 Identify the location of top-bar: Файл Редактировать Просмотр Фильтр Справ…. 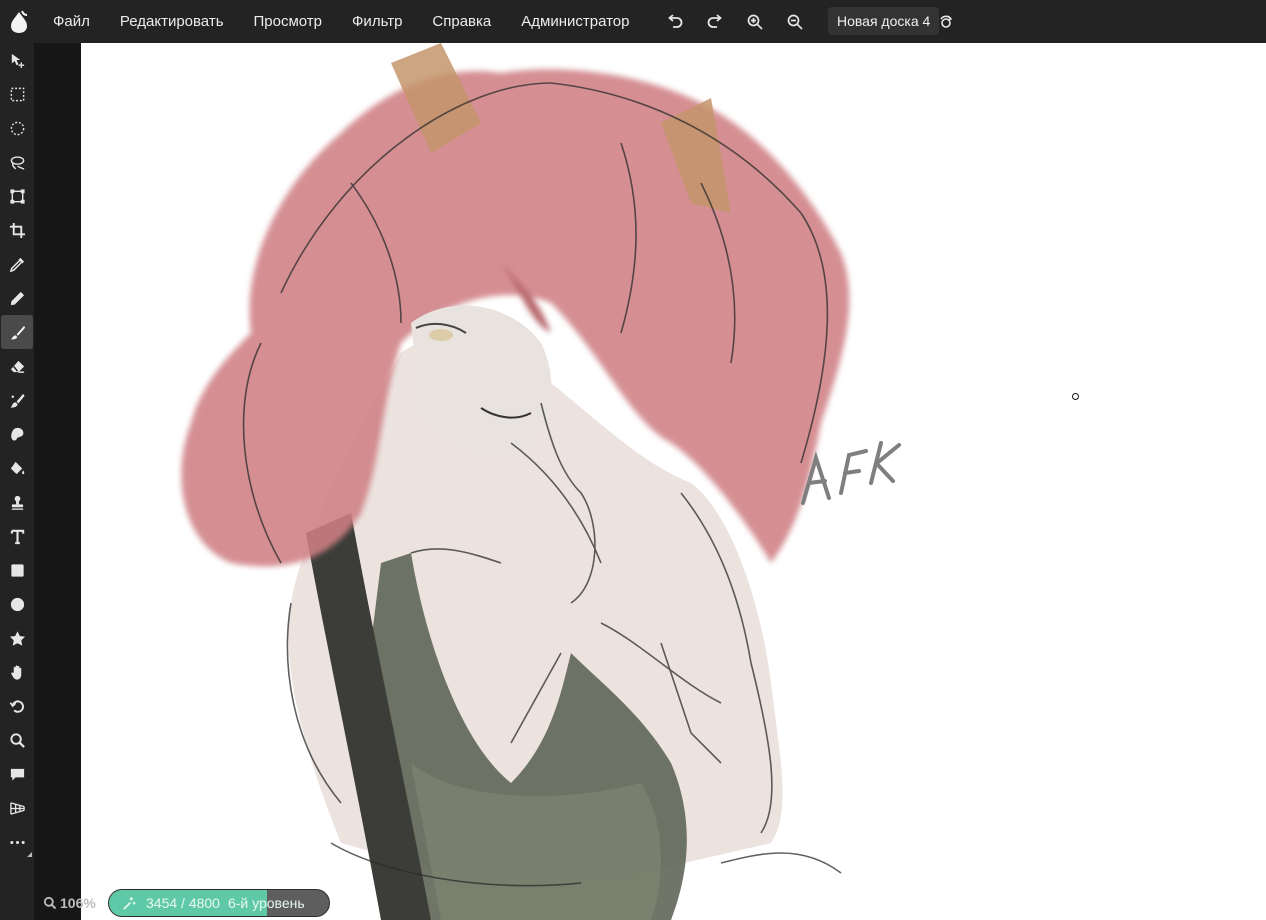
(633, 21).